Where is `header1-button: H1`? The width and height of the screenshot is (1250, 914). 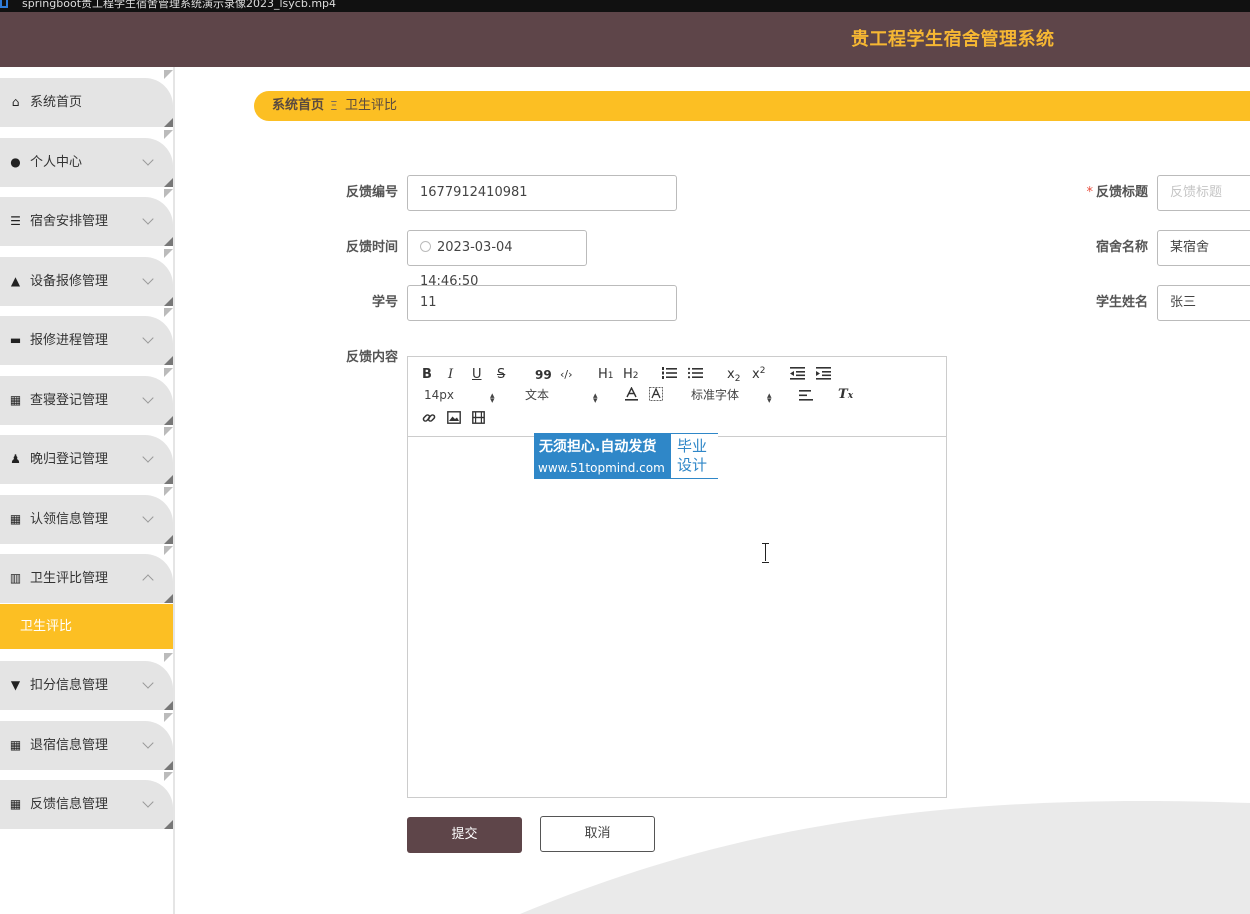 header1-button: H1 is located at coordinates (606, 375).